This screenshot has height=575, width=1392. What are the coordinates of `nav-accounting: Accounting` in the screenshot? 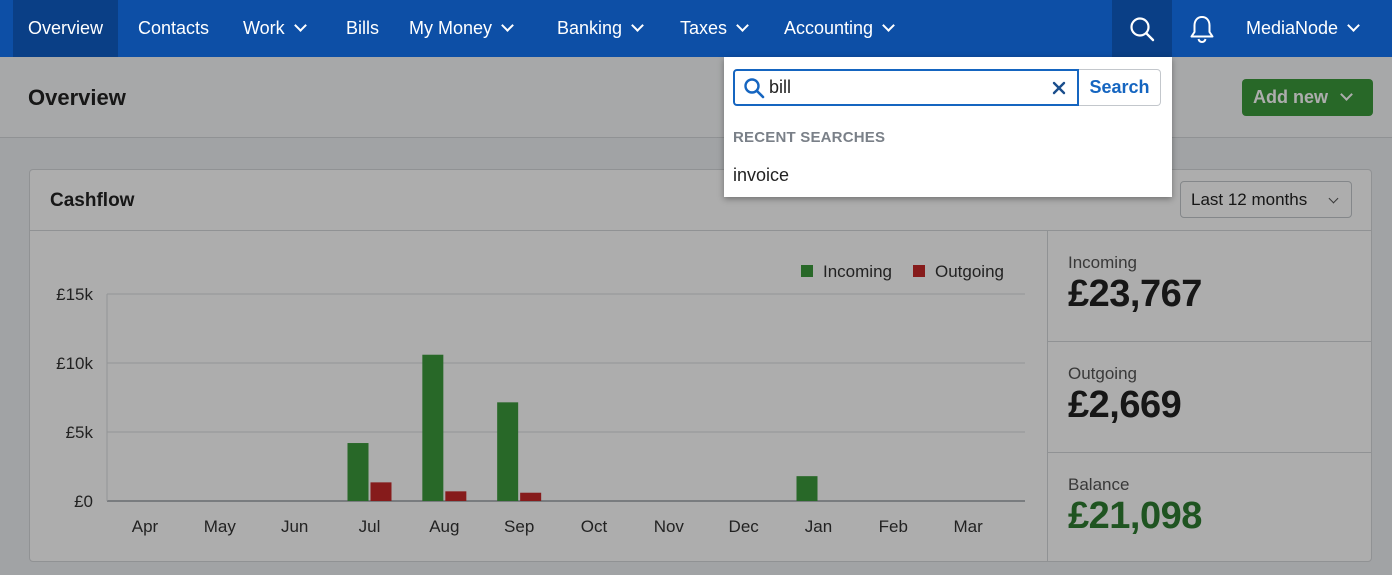 It's located at (839, 28).